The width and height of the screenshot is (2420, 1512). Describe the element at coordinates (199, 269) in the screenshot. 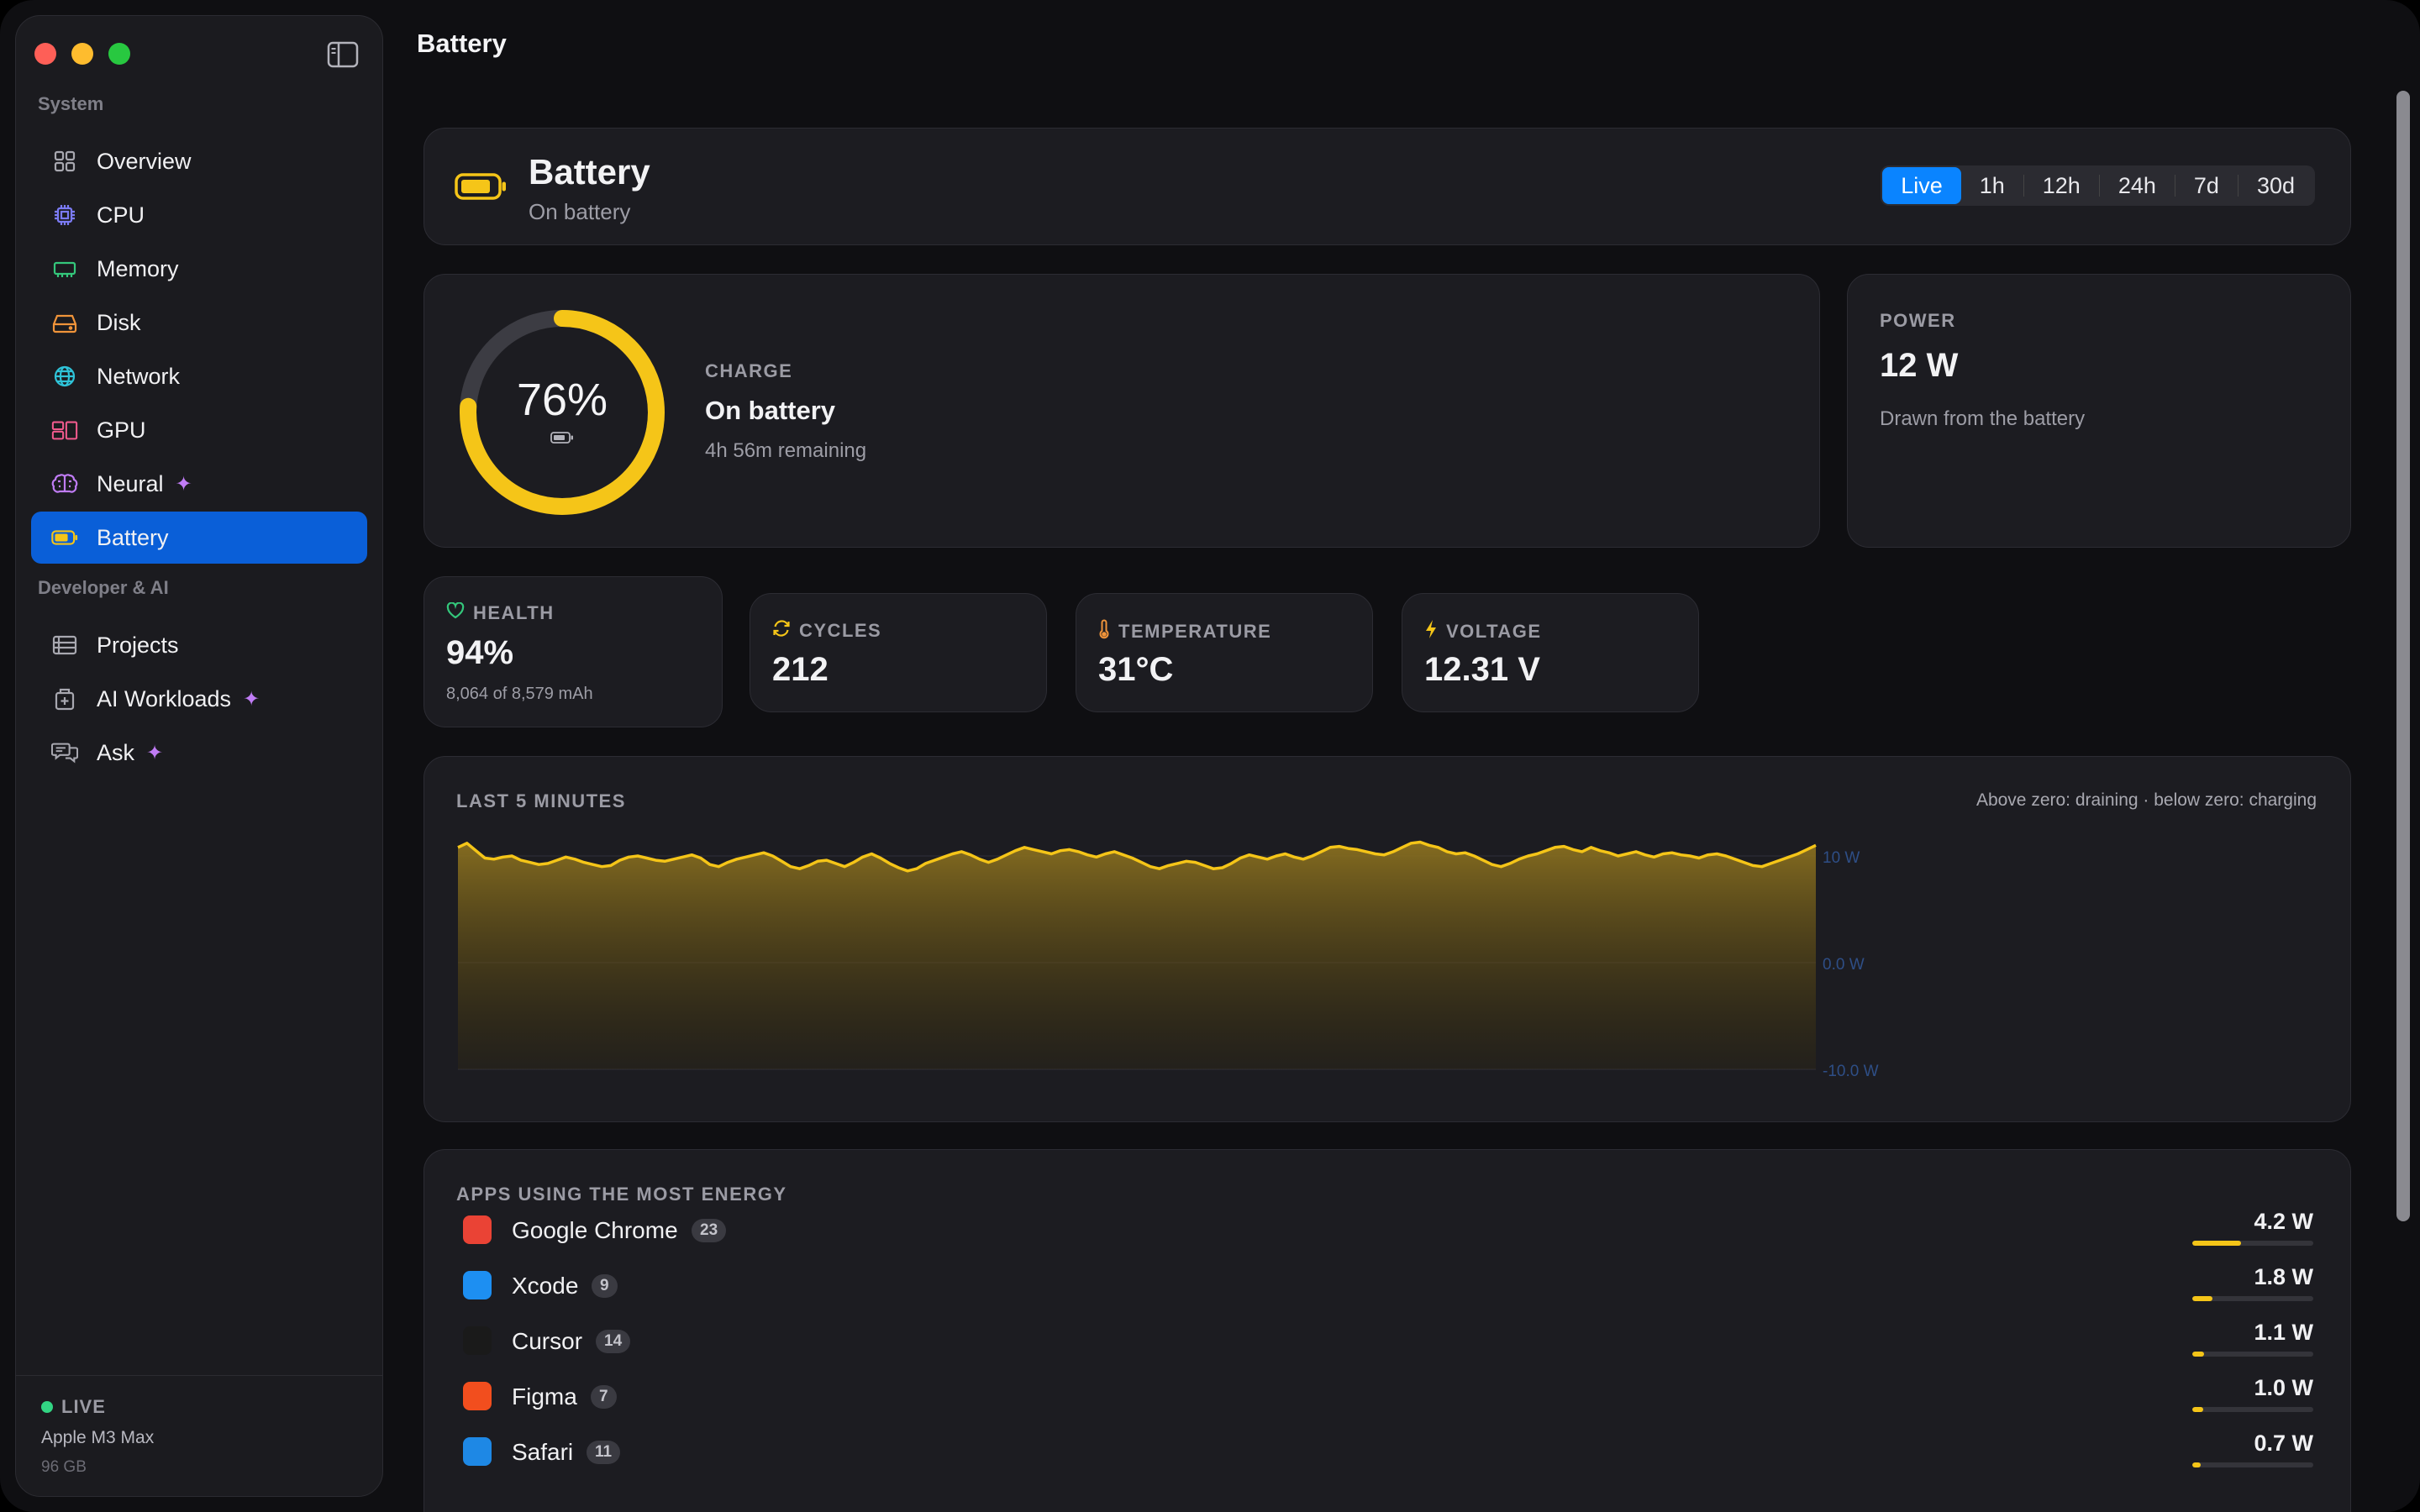

I see `sidebar-item-memory: Memory` at that location.